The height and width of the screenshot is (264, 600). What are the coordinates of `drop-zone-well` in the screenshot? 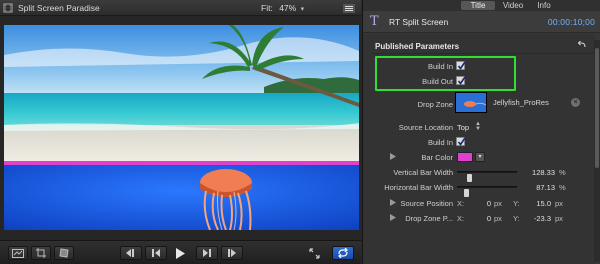 It's located at (471, 102).